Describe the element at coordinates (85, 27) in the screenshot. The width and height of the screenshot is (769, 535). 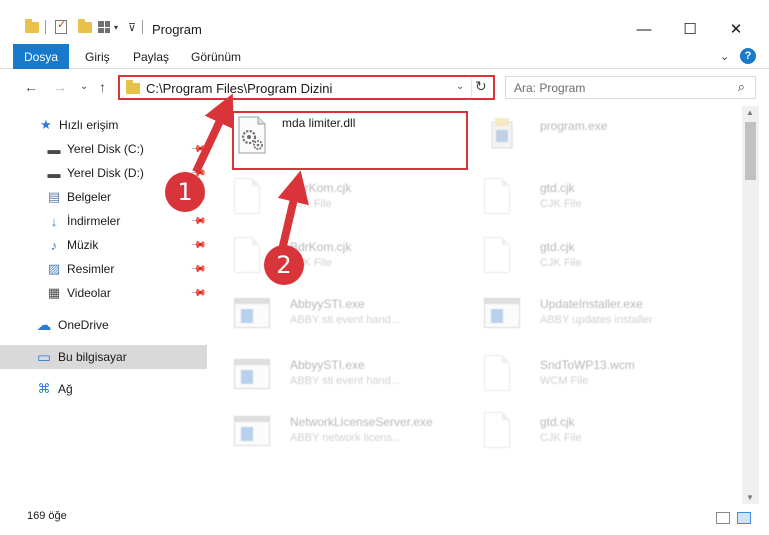
I see `new-folder-icon` at that location.